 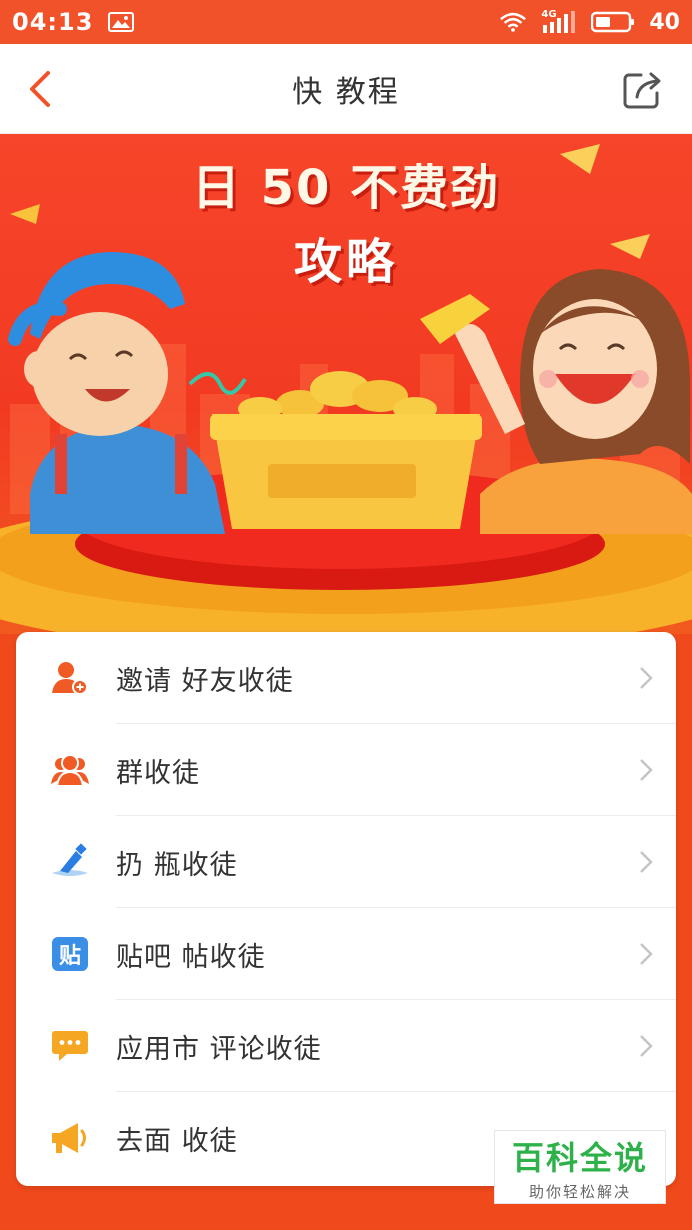 What do you see at coordinates (121, 22) in the screenshot?
I see `image-icon` at bounding box center [121, 22].